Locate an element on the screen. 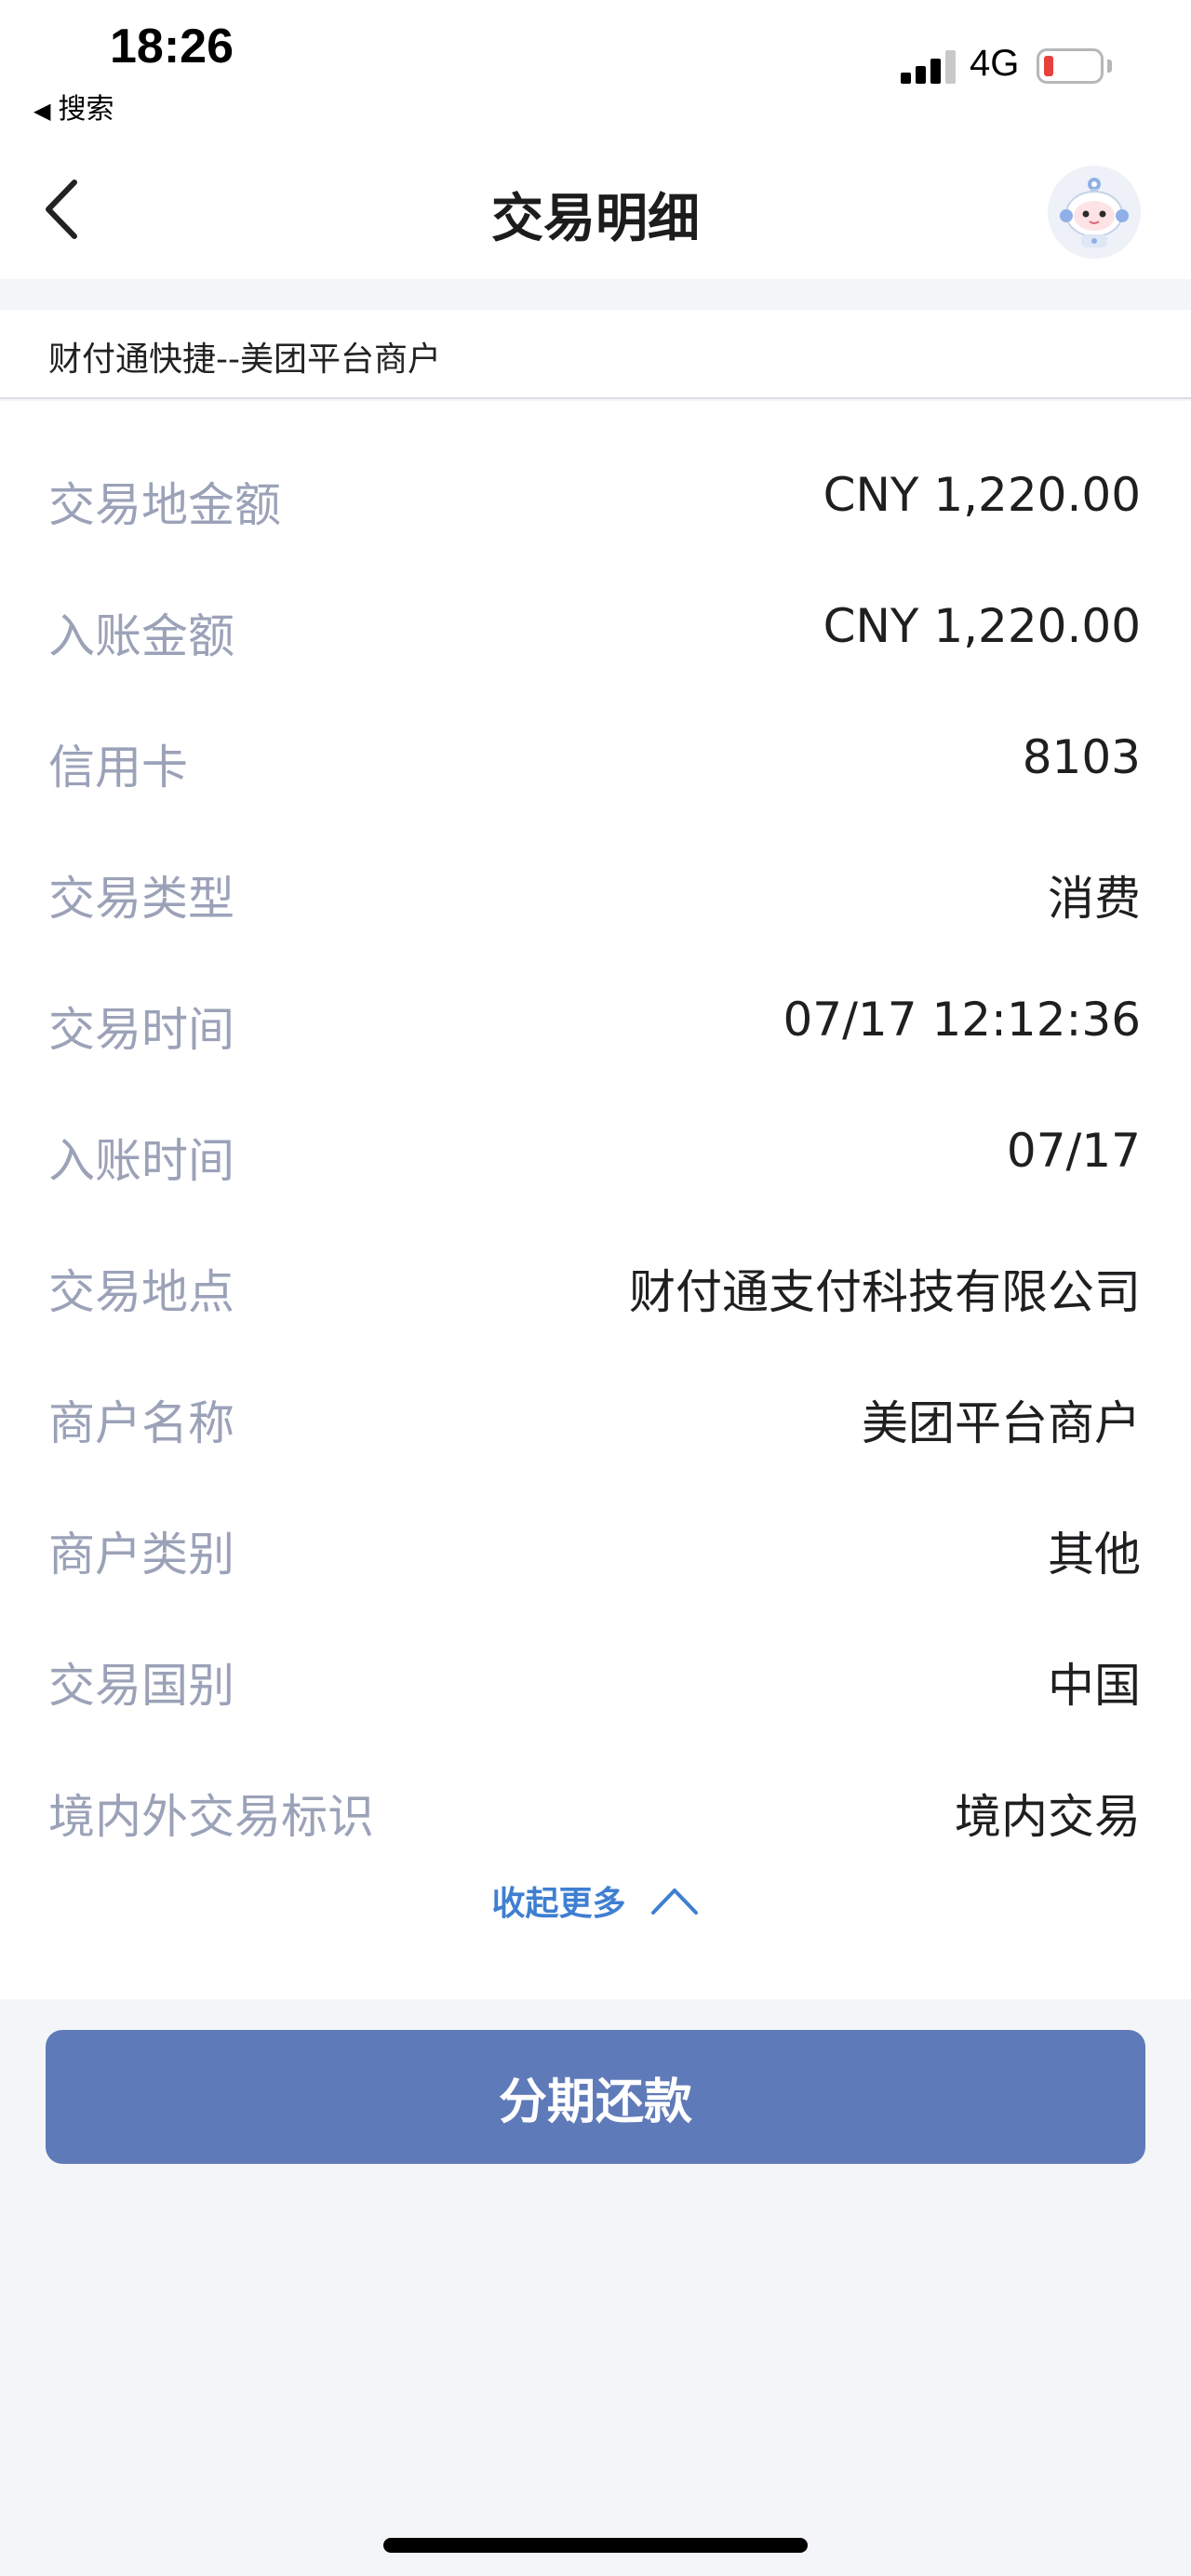 The image size is (1191, 2576). detail-label: 境内外交易标识 is located at coordinates (211, 1817).